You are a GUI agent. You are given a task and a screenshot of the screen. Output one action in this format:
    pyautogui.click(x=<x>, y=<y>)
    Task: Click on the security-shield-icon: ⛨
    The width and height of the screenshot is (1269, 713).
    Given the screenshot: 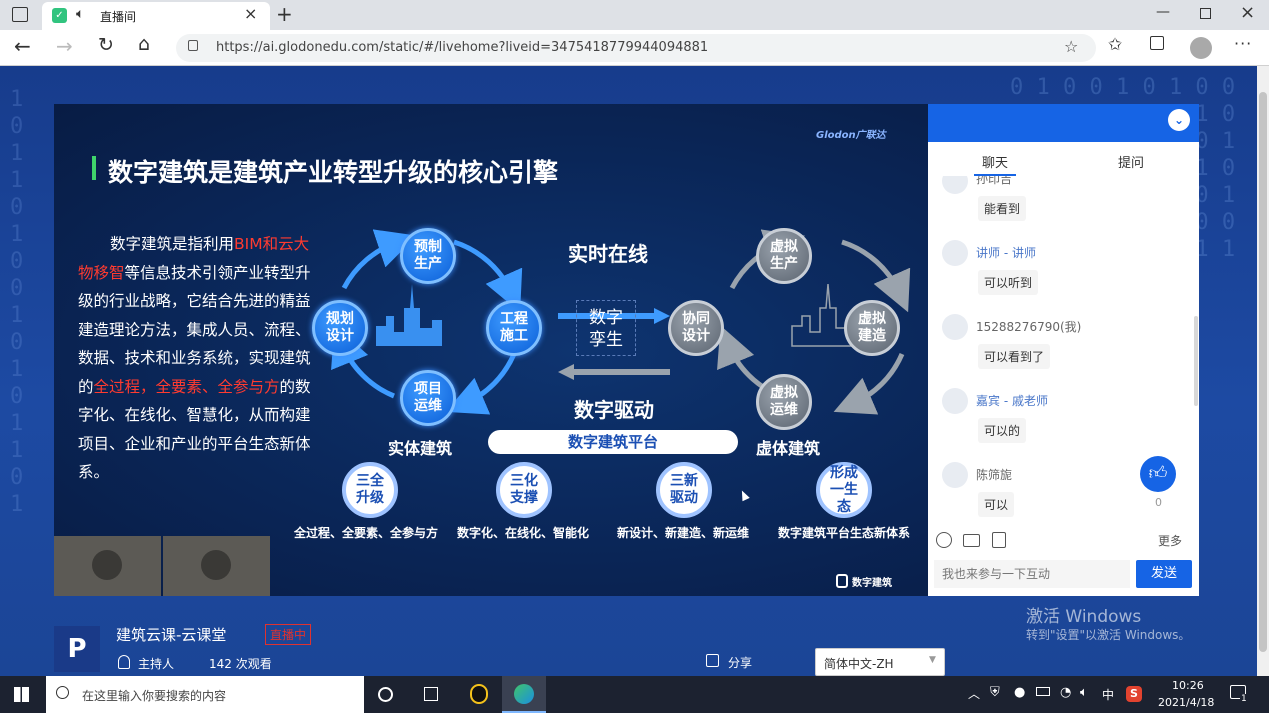 What is the action you would take?
    pyautogui.click(x=995, y=692)
    